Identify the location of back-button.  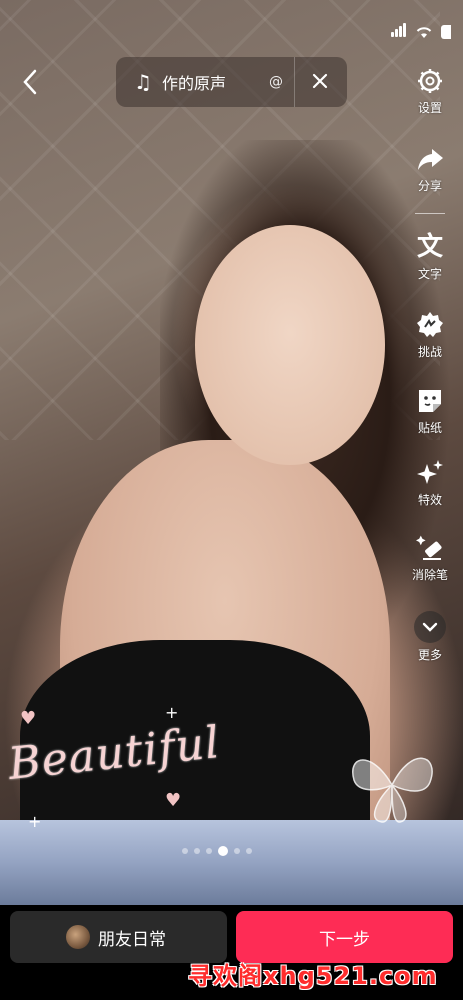
(30, 82).